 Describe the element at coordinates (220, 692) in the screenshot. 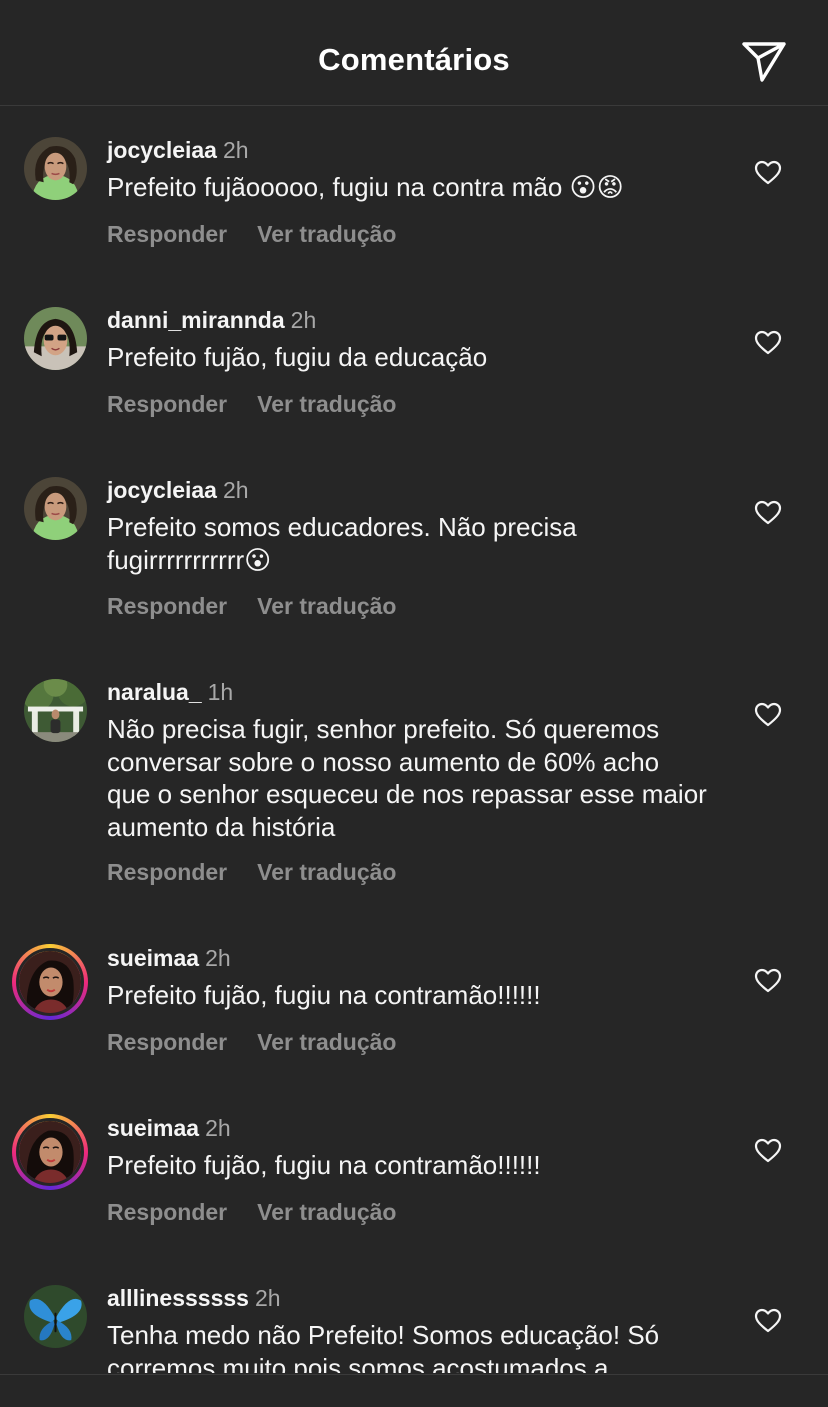

I see `comment-timestamp: 1h` at that location.